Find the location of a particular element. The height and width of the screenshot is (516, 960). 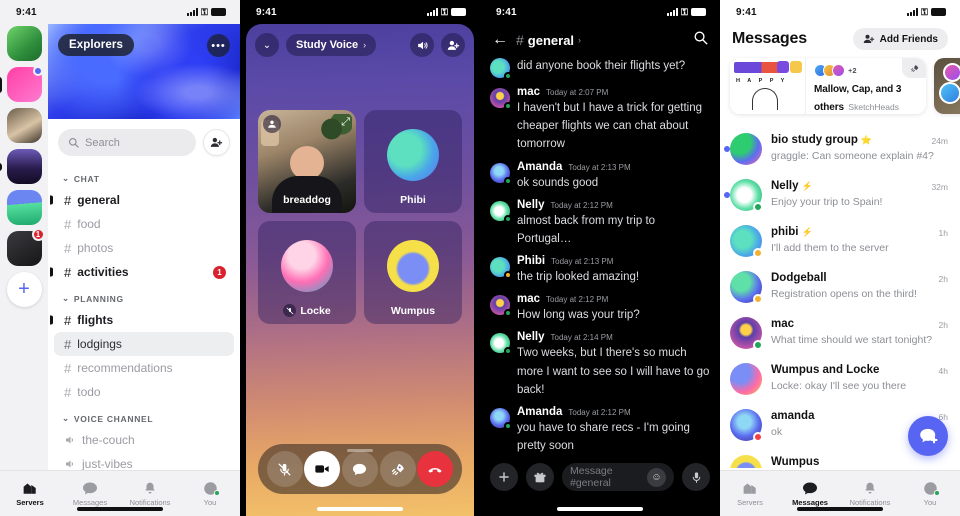

emoji-icon: ☺ is located at coordinates (656, 477).